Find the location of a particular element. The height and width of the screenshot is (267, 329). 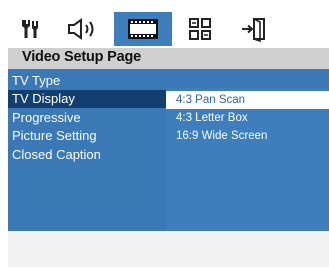

tab-audio-setup is located at coordinates (83, 29).